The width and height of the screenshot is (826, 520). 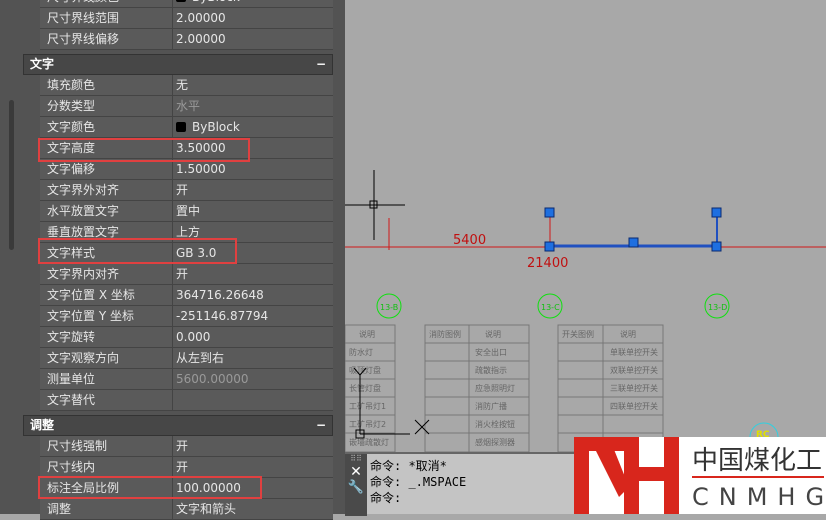 I want to click on property-label: 文字界内对齐, so click(x=106, y=274).